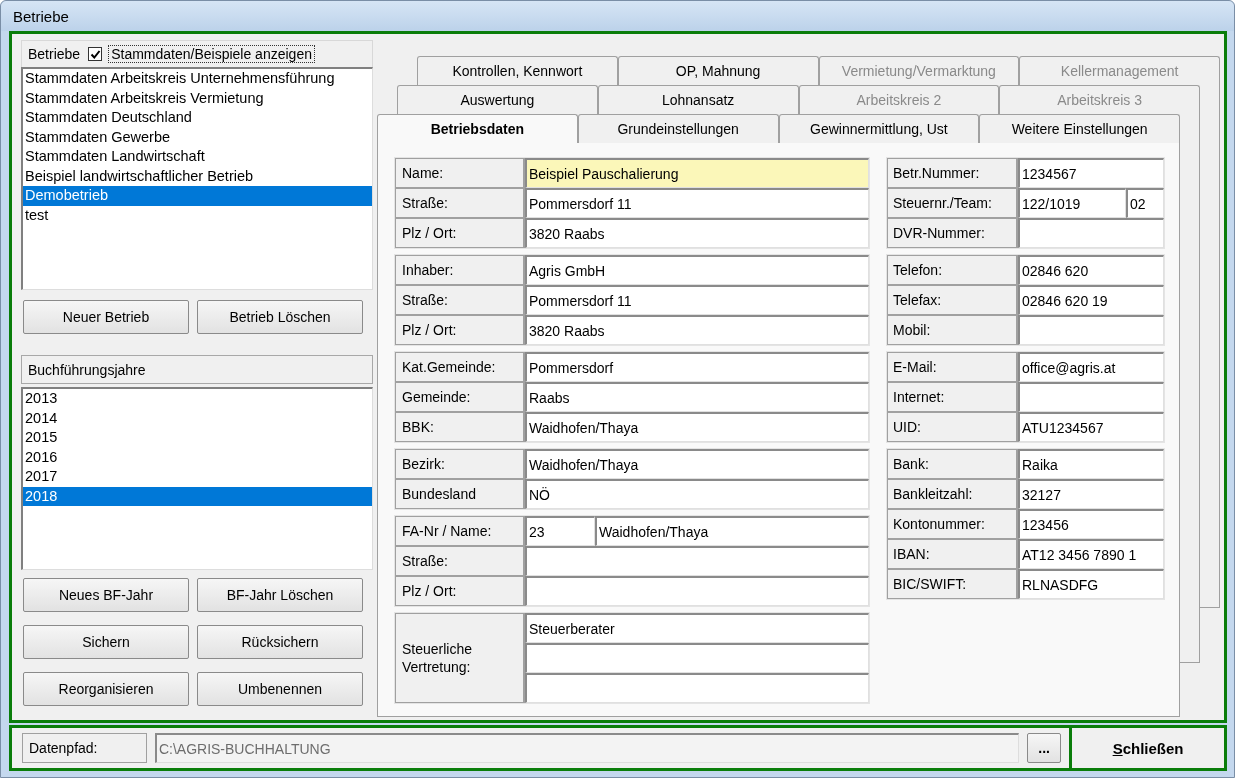 Image resolution: width=1235 pixels, height=778 pixels. What do you see at coordinates (106, 595) in the screenshot?
I see `action-button: Neues BF-Jahr` at bounding box center [106, 595].